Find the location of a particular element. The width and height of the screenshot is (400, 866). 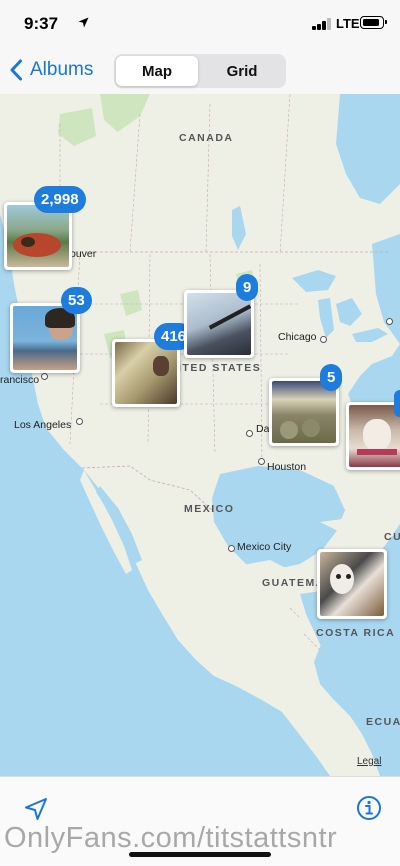

cluster-count-badge: 2,998 is located at coordinates (60, 199).